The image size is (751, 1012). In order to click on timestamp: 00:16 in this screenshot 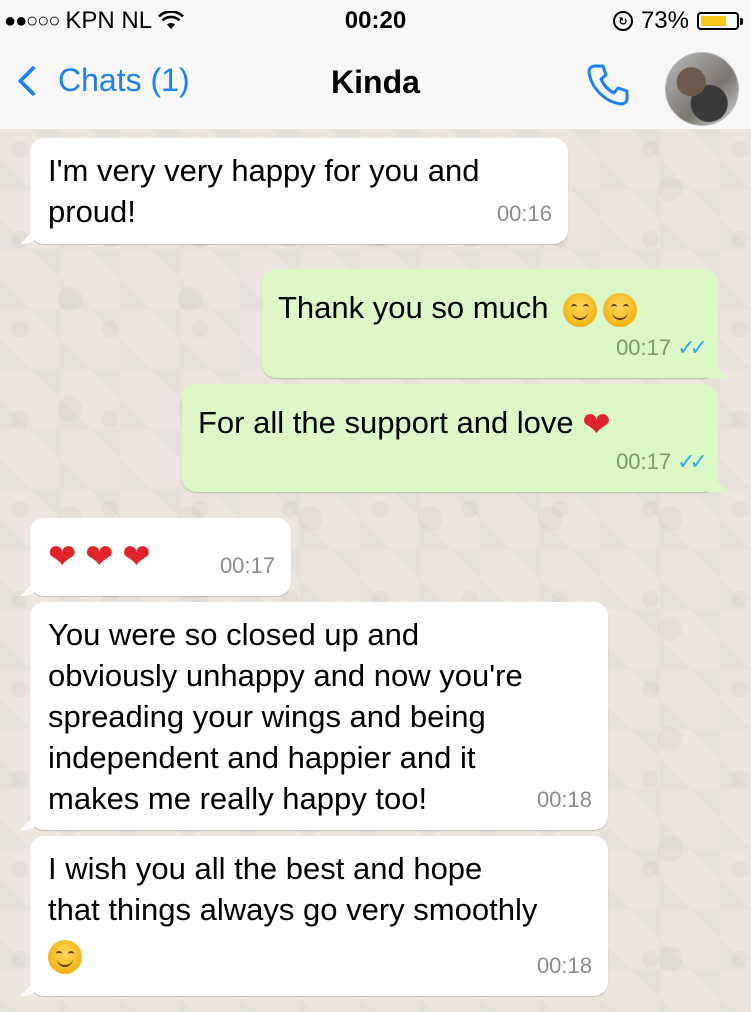, I will do `click(524, 213)`.